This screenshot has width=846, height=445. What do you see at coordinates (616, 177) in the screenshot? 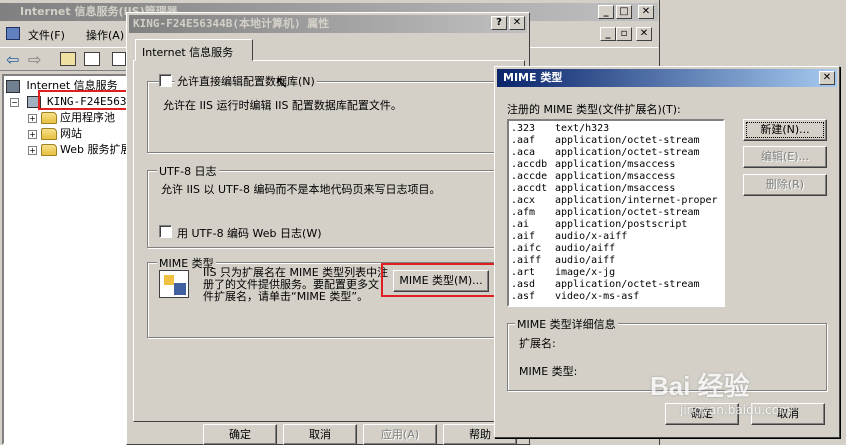
I see `list-item: .accde application/msaccess` at bounding box center [616, 177].